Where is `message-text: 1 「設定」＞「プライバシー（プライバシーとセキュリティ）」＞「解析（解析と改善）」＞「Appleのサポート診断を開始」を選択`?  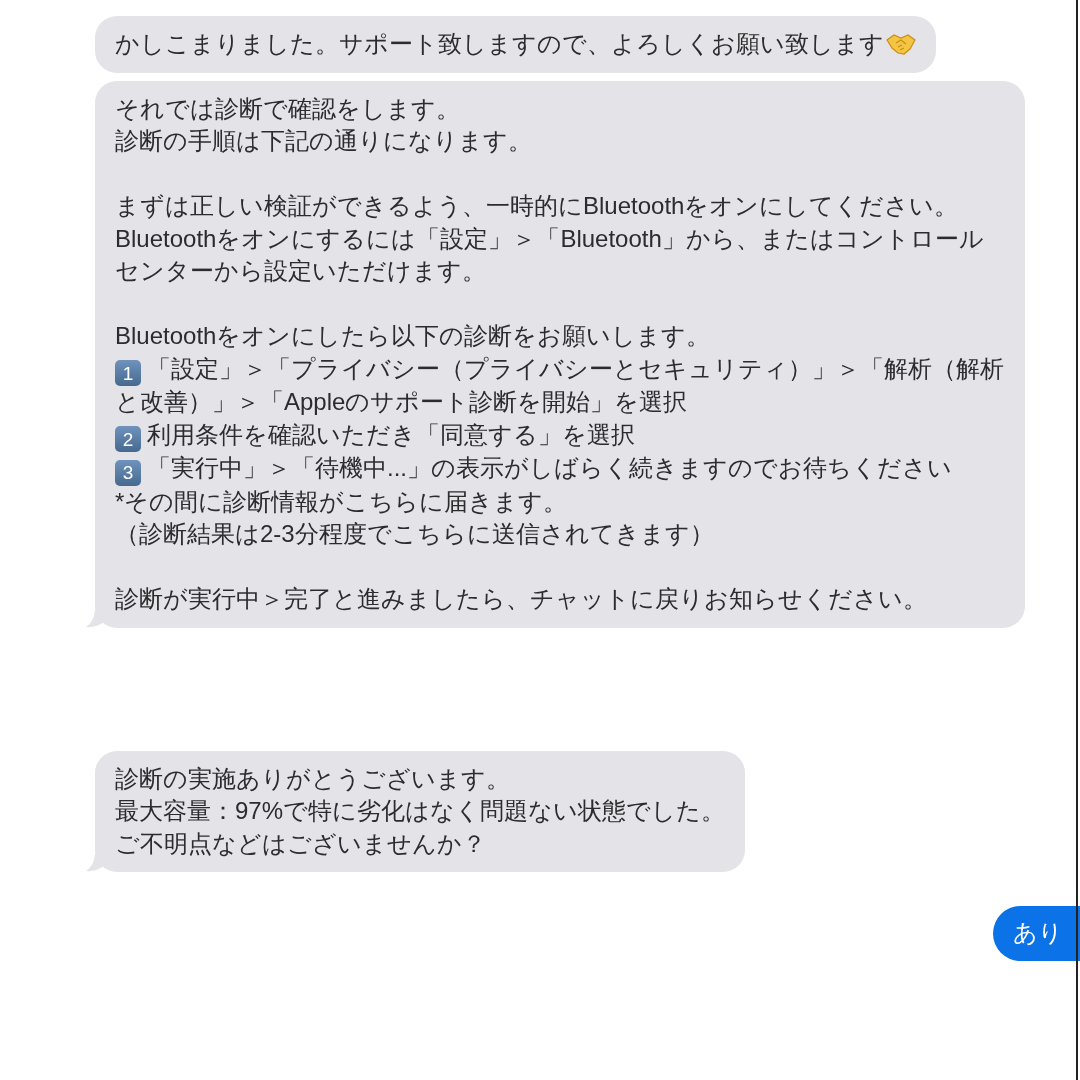 message-text: 1 「設定」＞「プライバシー（プライバシーとセキュリティ）」＞「解析（解析と改善）」＞「Appleのサポート診断を開始」を選択 is located at coordinates (560, 385).